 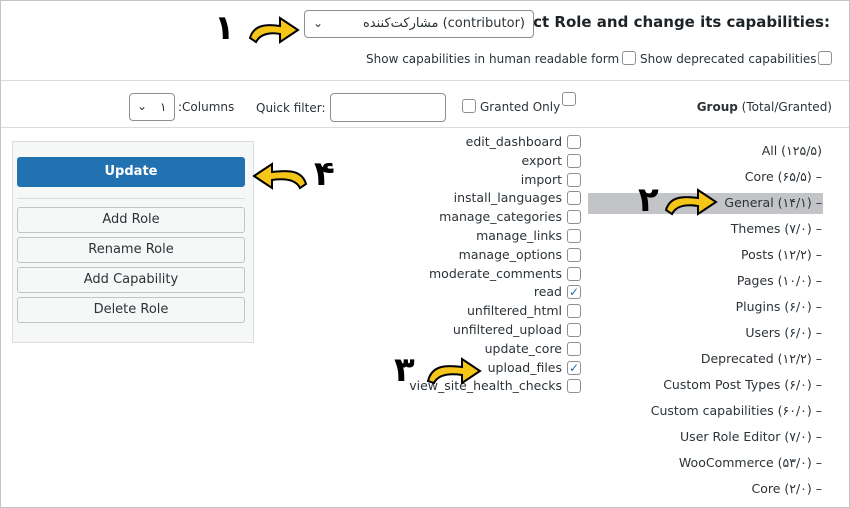 What do you see at coordinates (493, 59) in the screenshot?
I see `human-readable-label: Show capabilities in human readable form` at bounding box center [493, 59].